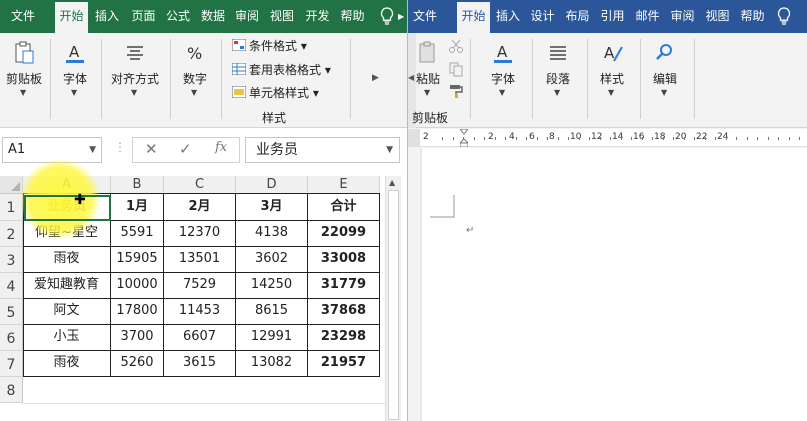 This screenshot has width=807, height=421. Describe the element at coordinates (272, 364) in the screenshot. I see `cell-d7: 13082` at that location.